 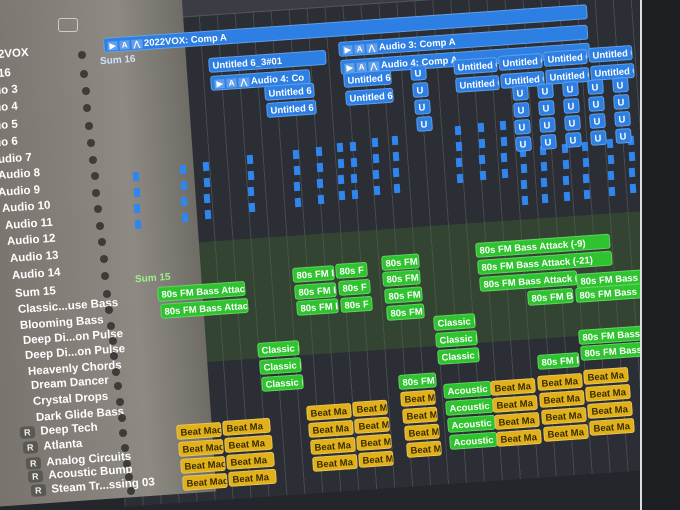 I want to click on track-header: io 5, so click(x=9, y=125).